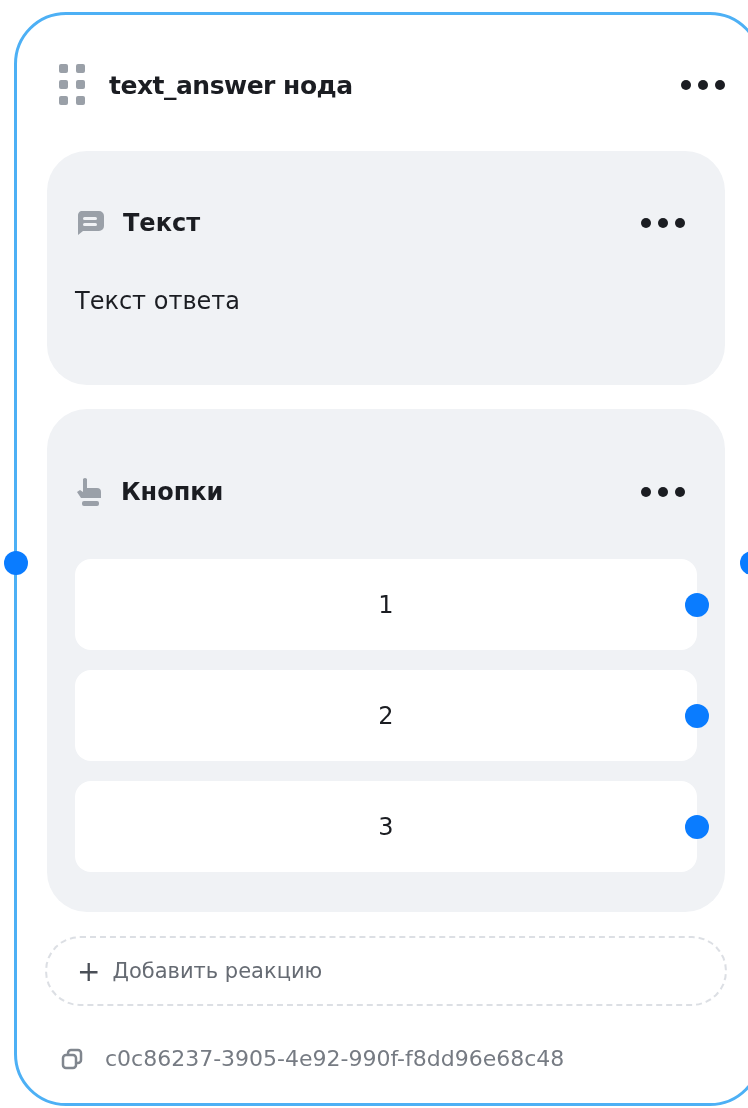 This screenshot has height=1108, width=748. What do you see at coordinates (89, 492) in the screenshot?
I see `pointer-hand-icon` at bounding box center [89, 492].